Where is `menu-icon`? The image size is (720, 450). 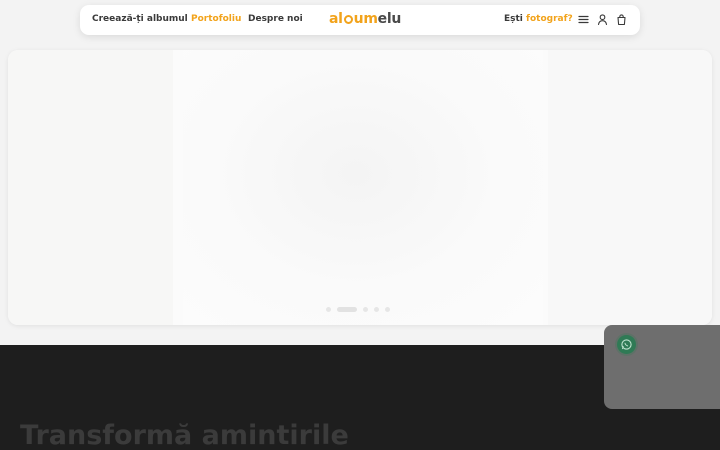 menu-icon is located at coordinates (583, 19).